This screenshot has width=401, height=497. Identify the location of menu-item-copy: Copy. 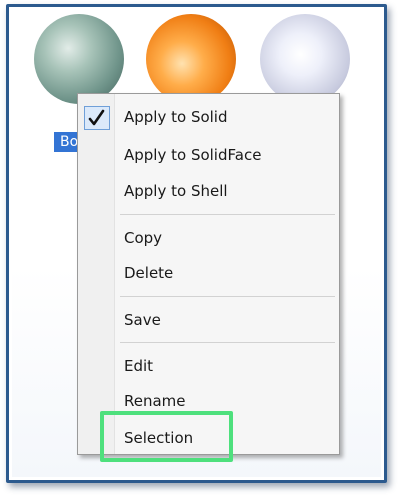
(208, 238).